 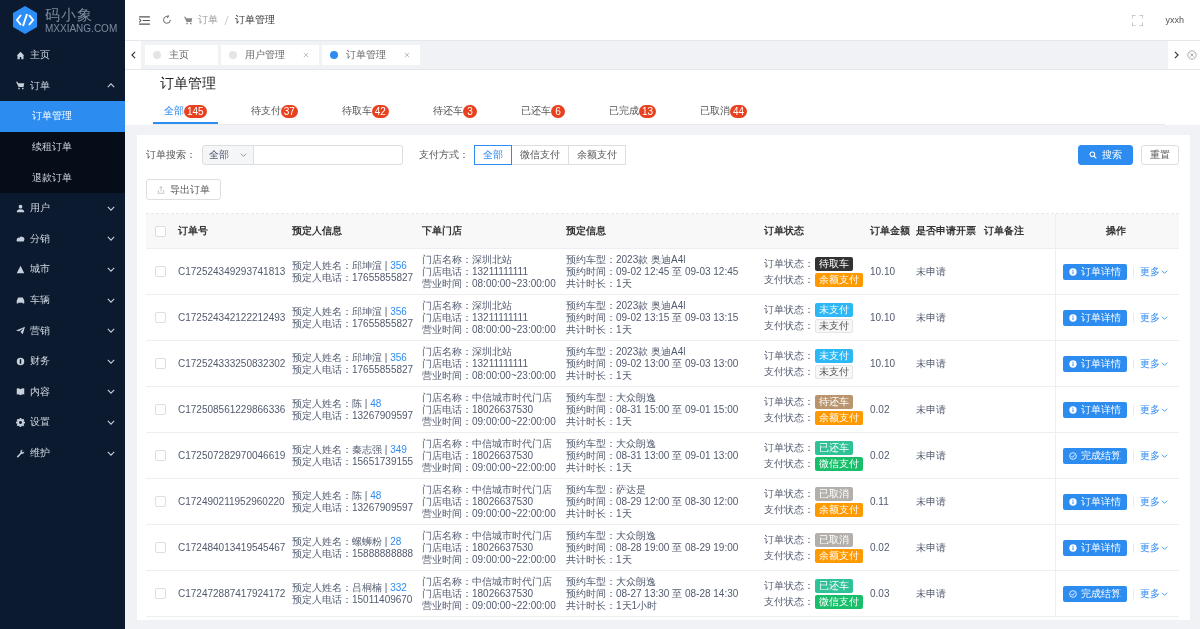 What do you see at coordinates (232, 317) in the screenshot?
I see `order-number: C172524342122212493` at bounding box center [232, 317].